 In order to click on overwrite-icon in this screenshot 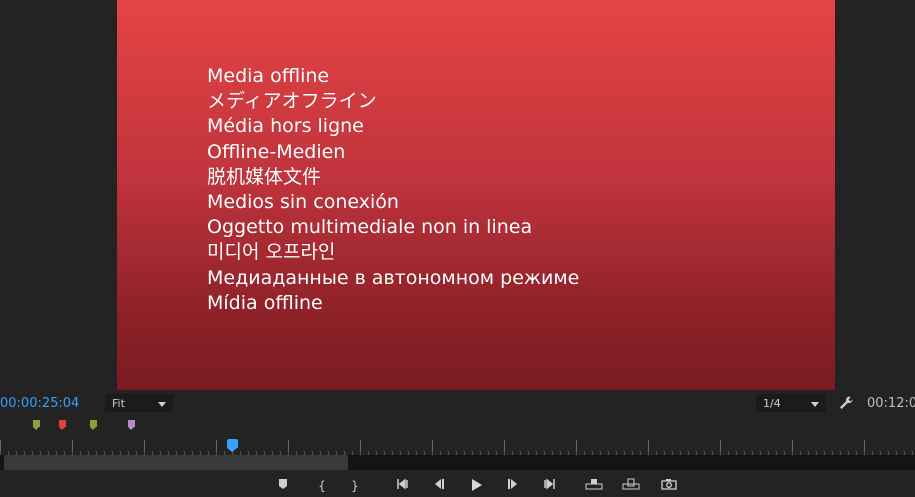, I will do `click(631, 484)`.